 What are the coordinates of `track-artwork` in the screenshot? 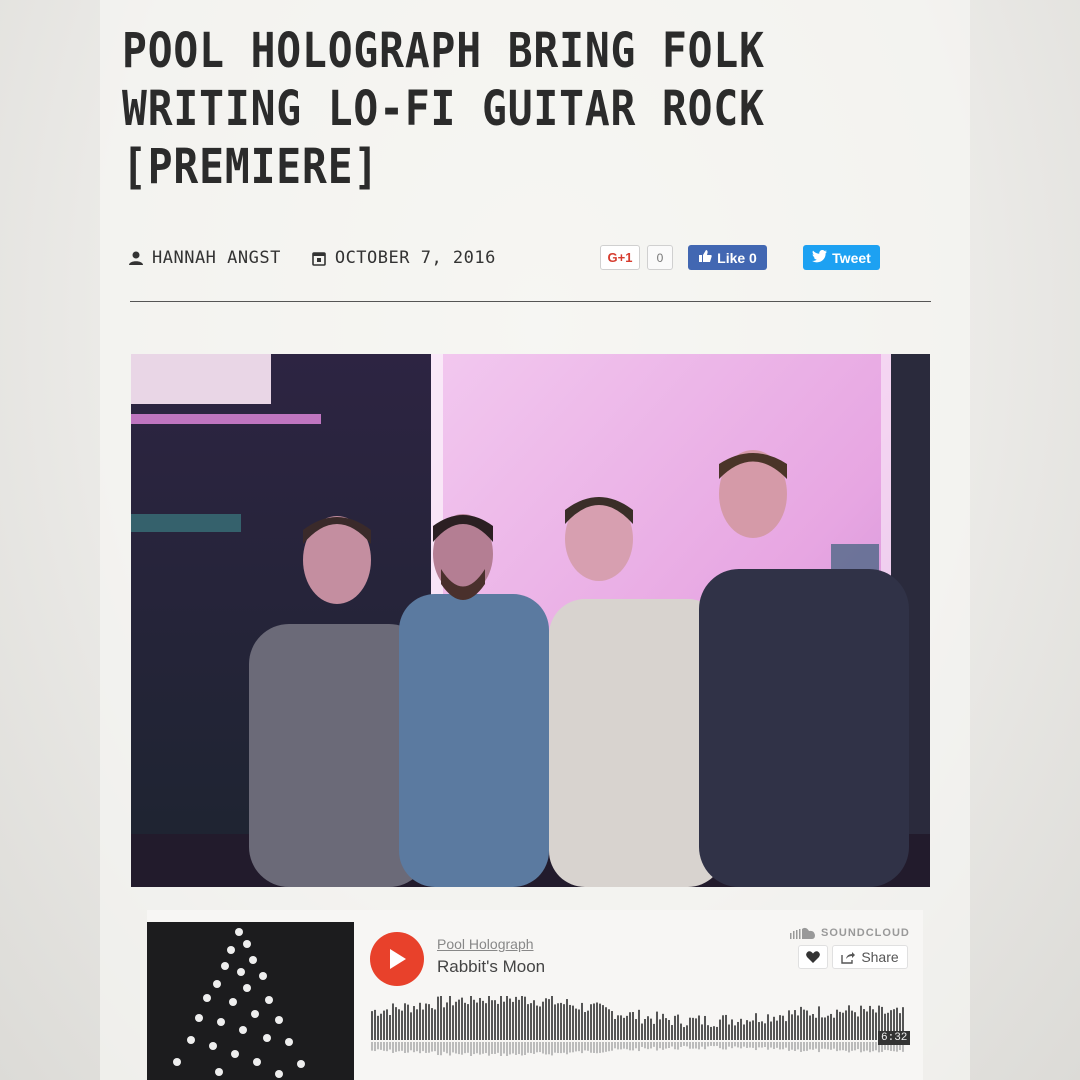 It's located at (250, 1001).